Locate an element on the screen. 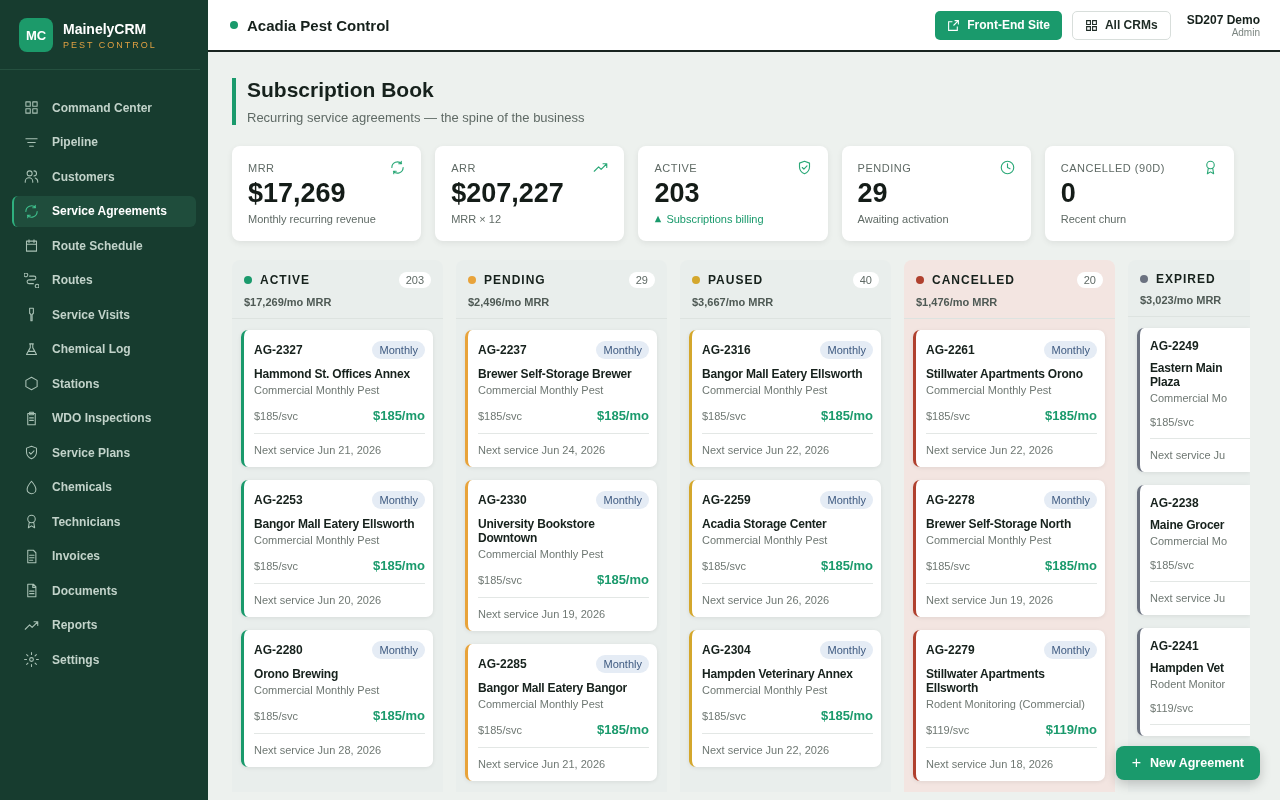 The width and height of the screenshot is (1280, 800). monthly-price: $119/mo is located at coordinates (1071, 729).